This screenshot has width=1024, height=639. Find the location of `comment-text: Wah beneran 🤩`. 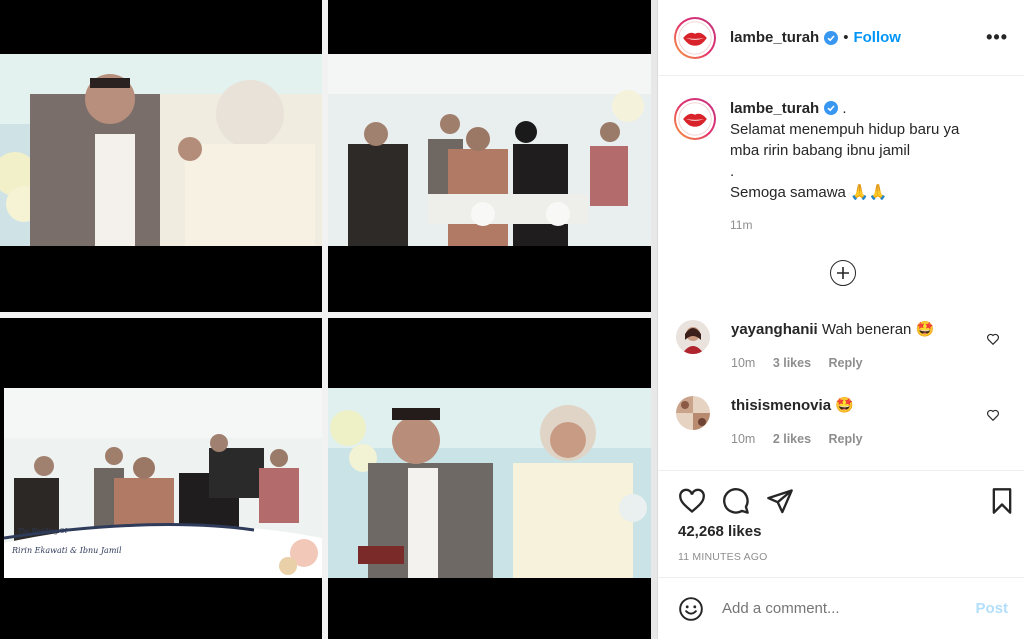

comment-text: Wah beneran 🤩 is located at coordinates (878, 329).